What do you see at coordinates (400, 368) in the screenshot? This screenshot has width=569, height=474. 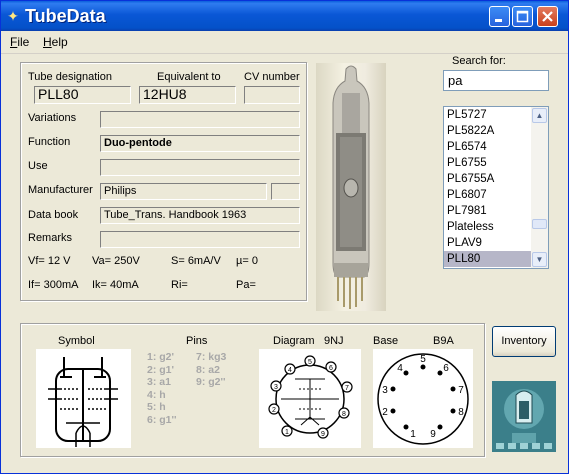 I see `base-pin-num: 4` at bounding box center [400, 368].